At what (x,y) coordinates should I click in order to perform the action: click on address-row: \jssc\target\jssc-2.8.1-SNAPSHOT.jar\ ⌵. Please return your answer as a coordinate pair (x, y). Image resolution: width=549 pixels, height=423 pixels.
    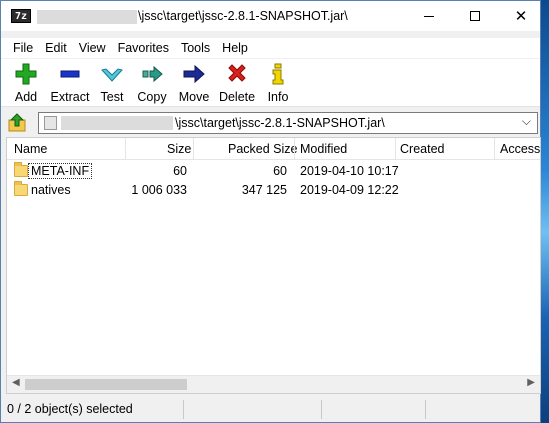
    Looking at the image, I should click on (270, 123).